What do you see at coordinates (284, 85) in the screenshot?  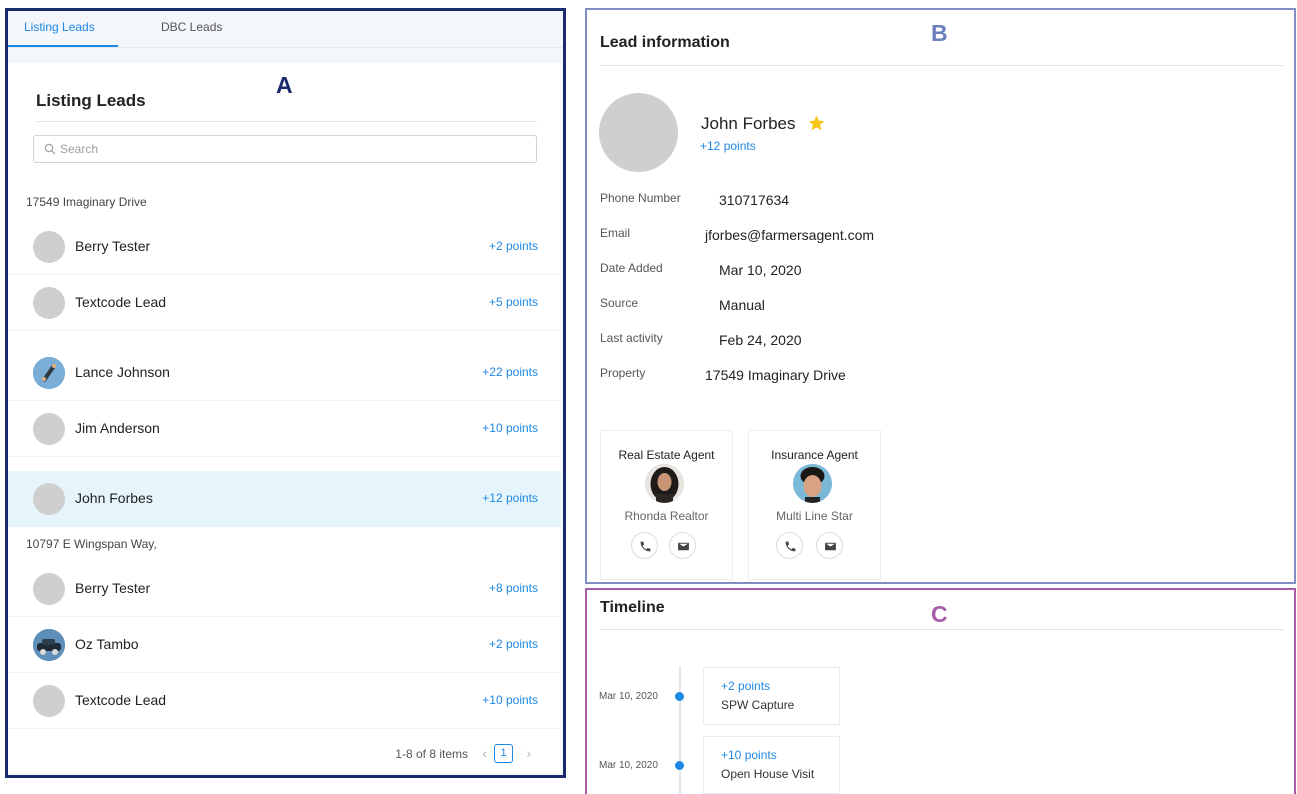 I see `panel-label-a: A` at bounding box center [284, 85].